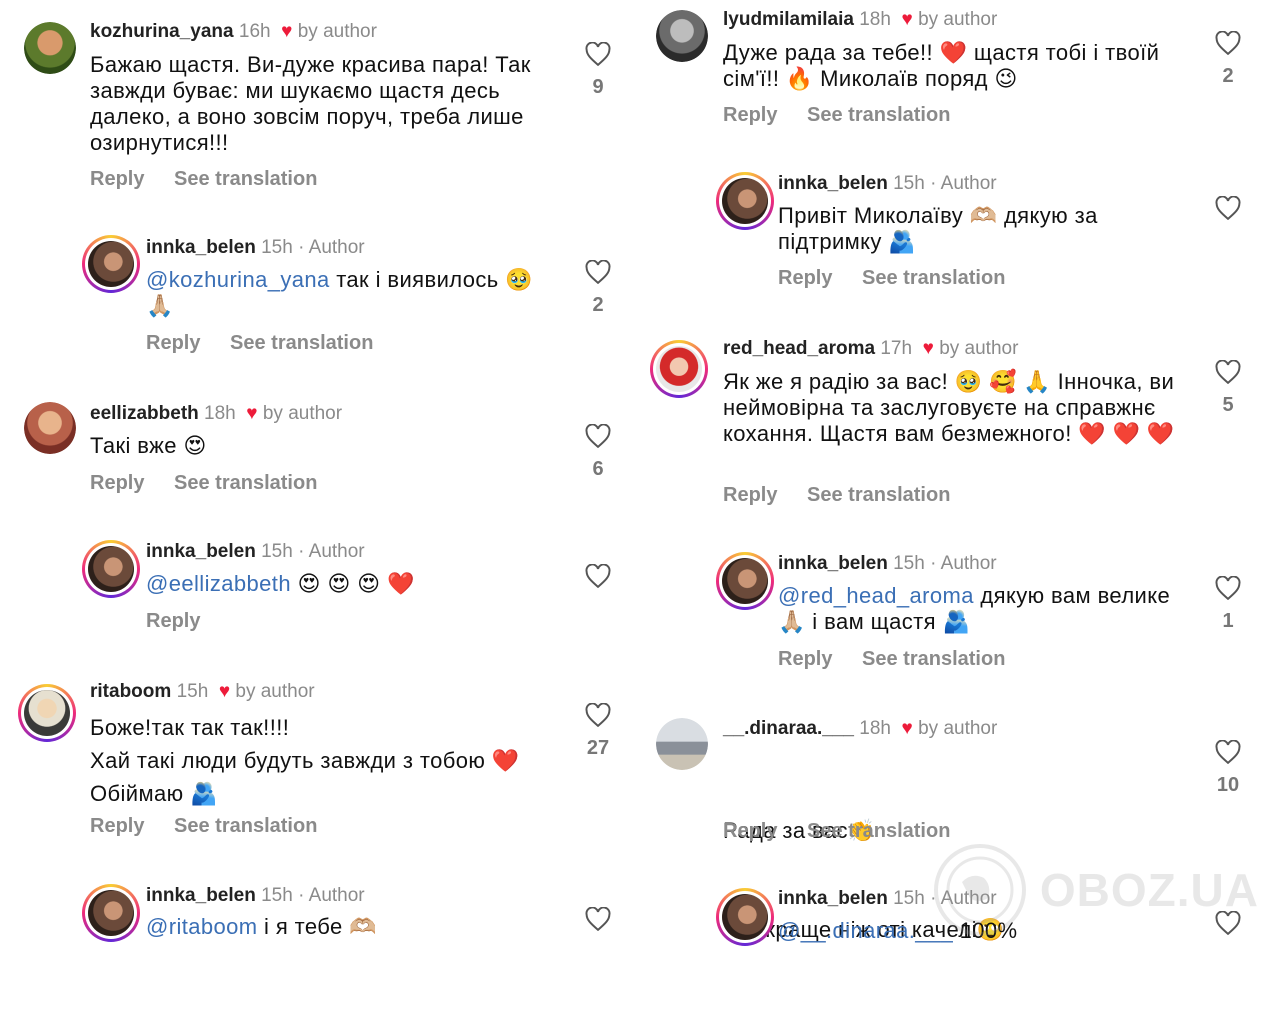  I want to click on like-count: 6, so click(598, 469).